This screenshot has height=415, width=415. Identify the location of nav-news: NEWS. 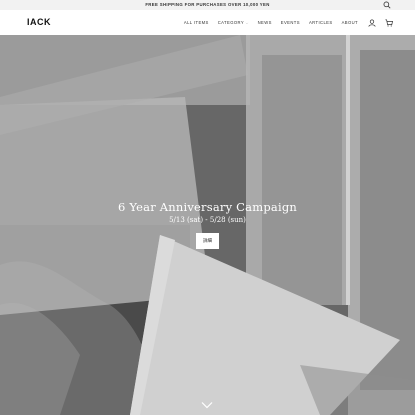
(265, 22).